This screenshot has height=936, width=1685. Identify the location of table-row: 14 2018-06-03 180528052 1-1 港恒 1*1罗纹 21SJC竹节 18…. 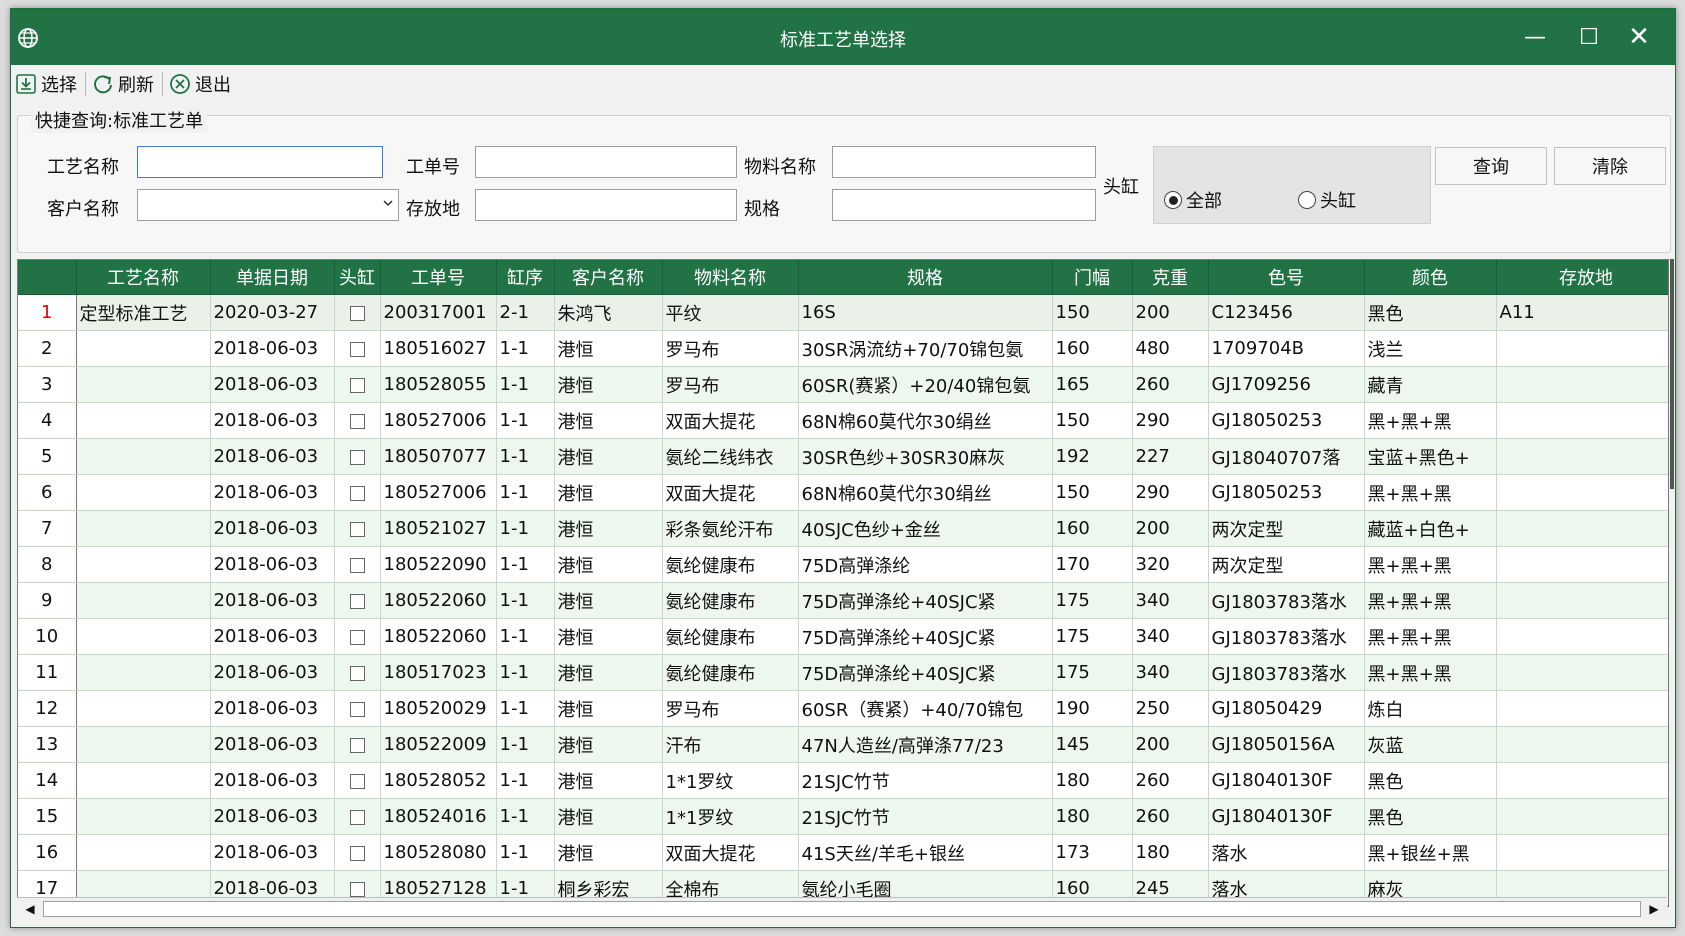
(843, 780).